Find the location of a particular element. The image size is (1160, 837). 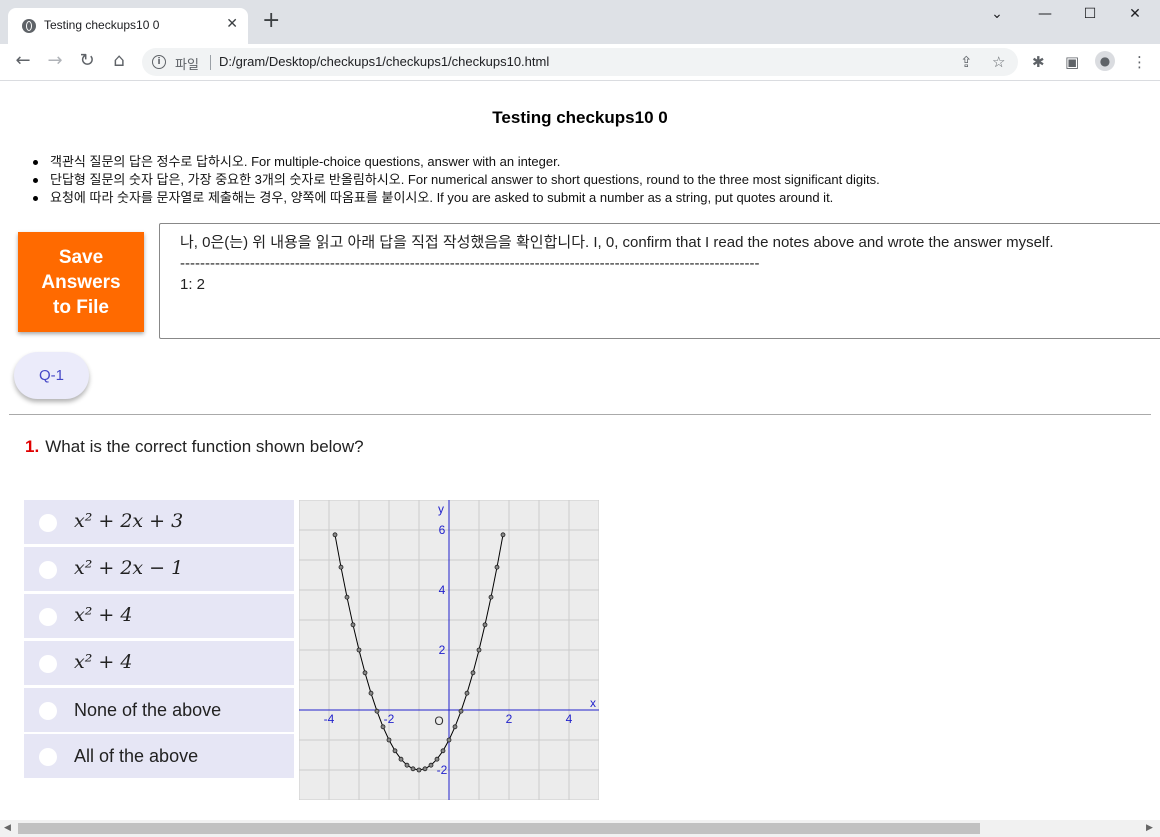

x-tick-label: -4 is located at coordinates (329, 719).